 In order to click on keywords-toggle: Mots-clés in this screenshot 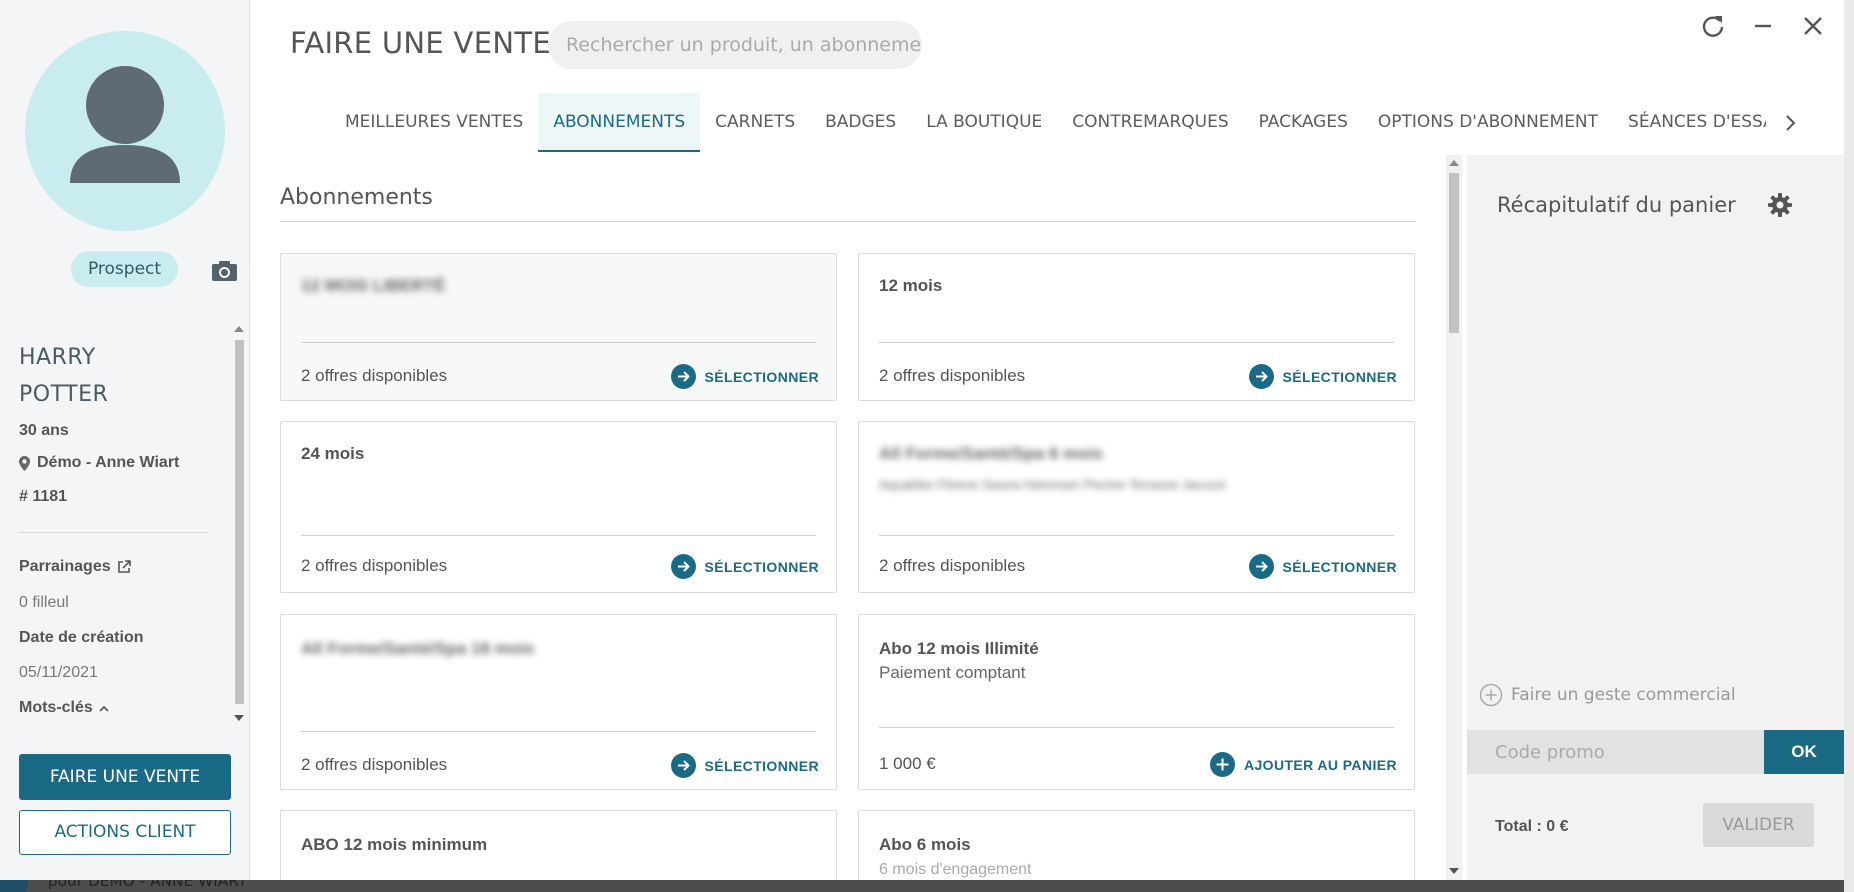, I will do `click(64, 708)`.